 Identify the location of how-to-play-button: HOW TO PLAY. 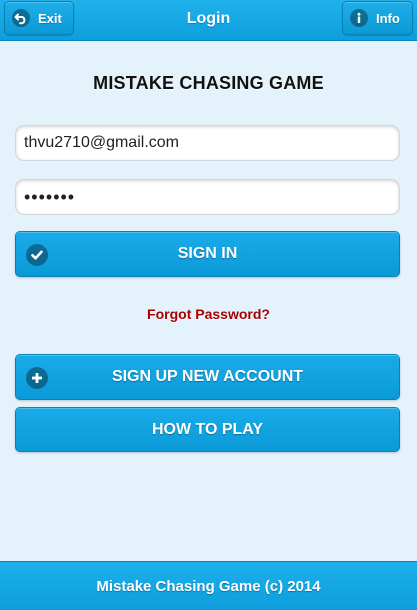
(207, 429).